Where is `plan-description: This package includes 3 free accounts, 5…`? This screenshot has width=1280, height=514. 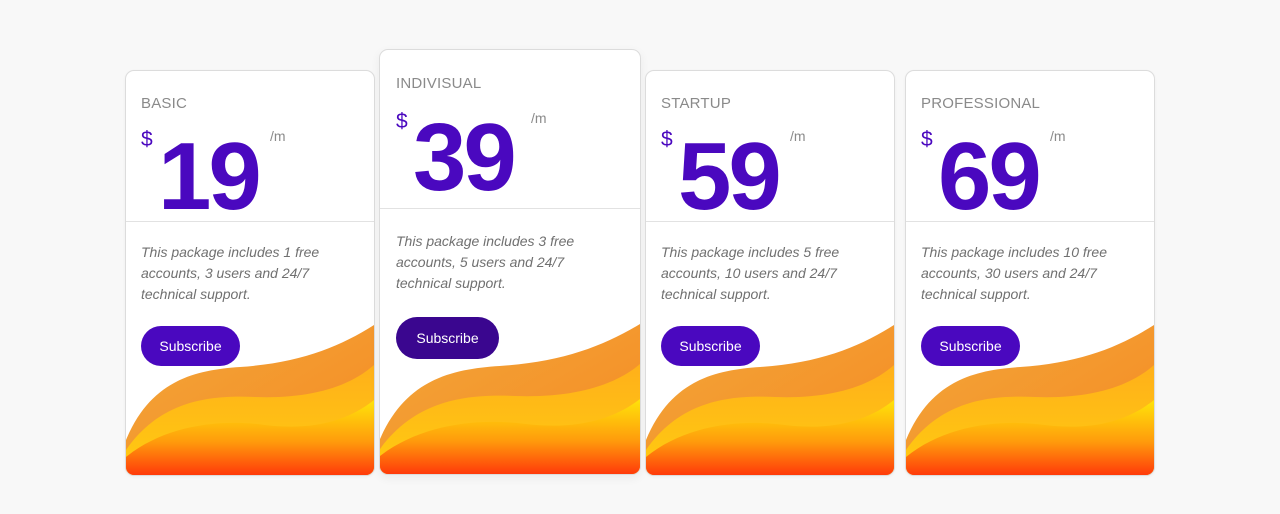
plan-description: This package includes 3 free accounts, 5… is located at coordinates (485, 262).